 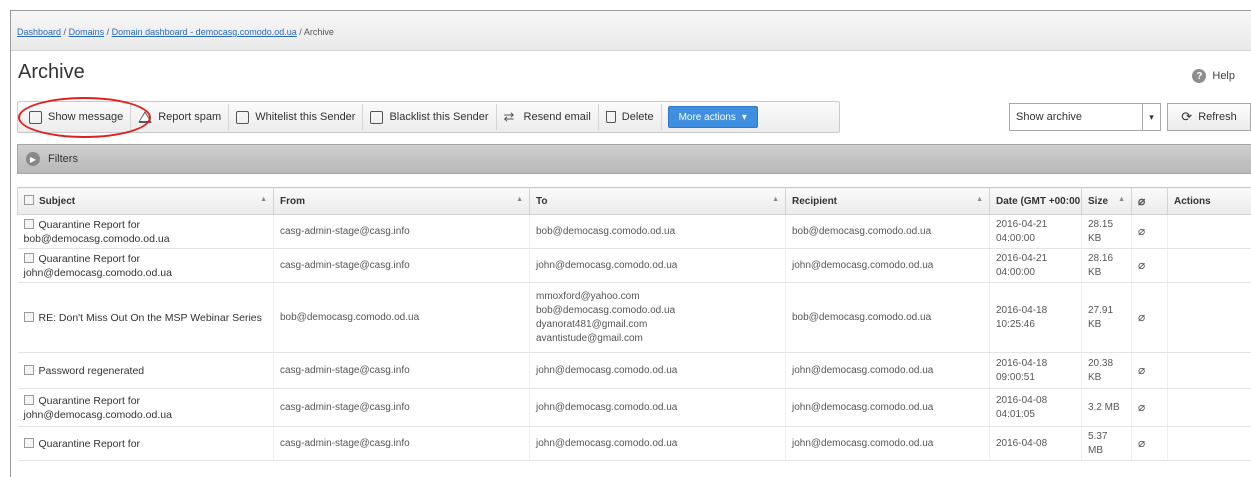 I want to click on column-header-subject: Subject ▲, so click(x=145, y=201).